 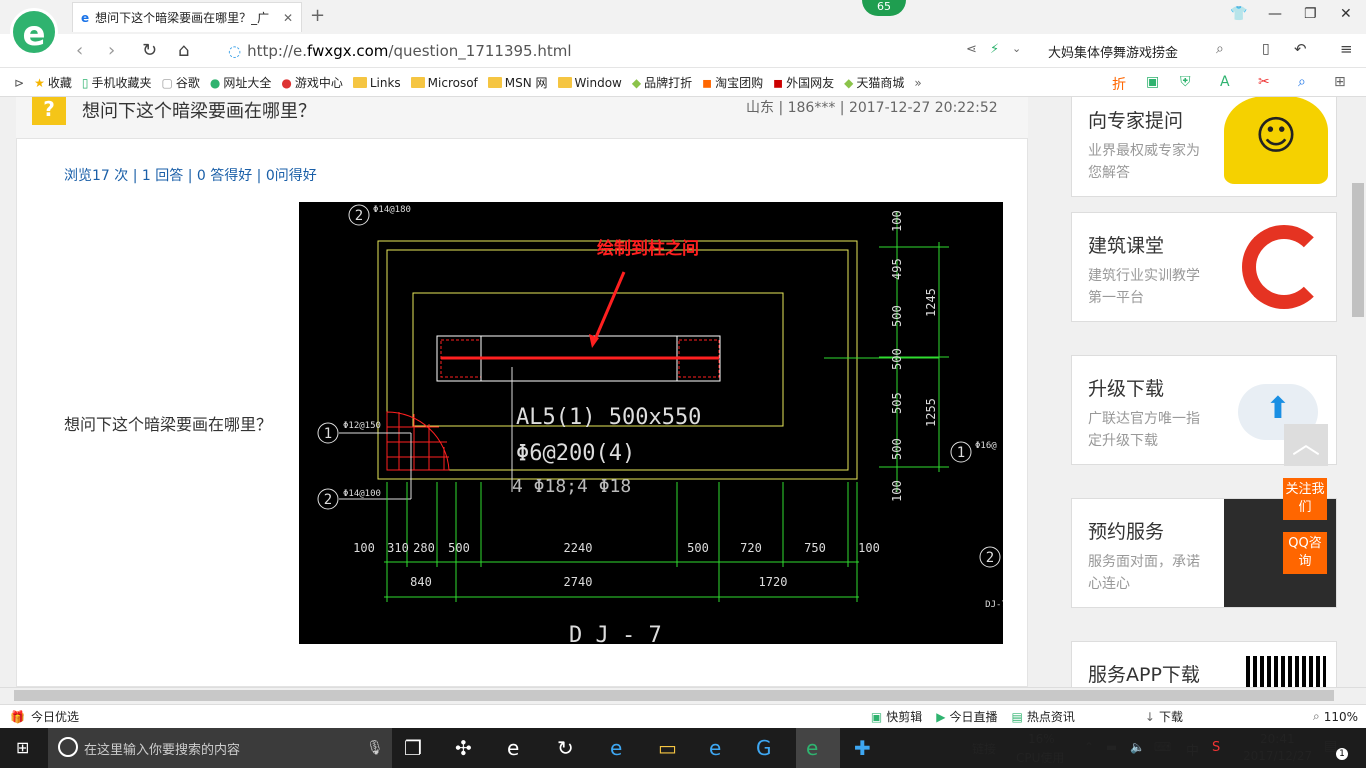 What do you see at coordinates (413, 748) in the screenshot?
I see `task-view-icon: ❐` at bounding box center [413, 748].